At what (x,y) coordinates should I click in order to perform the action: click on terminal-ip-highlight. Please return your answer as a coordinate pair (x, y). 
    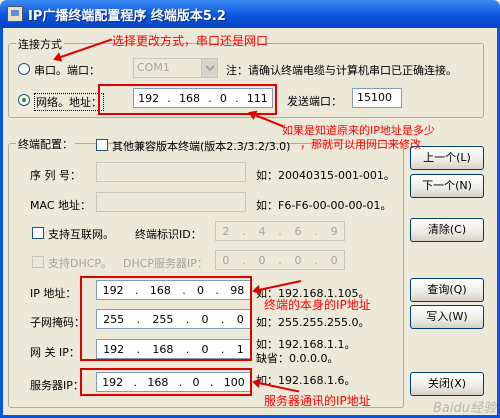
    Looking at the image, I should click on (166, 318).